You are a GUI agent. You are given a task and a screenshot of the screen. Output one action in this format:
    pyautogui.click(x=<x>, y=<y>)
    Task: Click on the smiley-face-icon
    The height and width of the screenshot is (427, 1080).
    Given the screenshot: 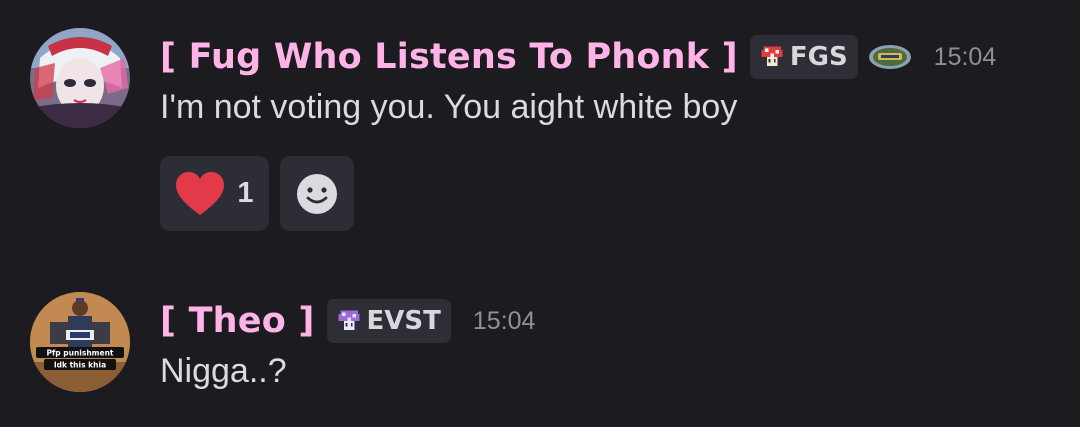 What is the action you would take?
    pyautogui.click(x=317, y=193)
    